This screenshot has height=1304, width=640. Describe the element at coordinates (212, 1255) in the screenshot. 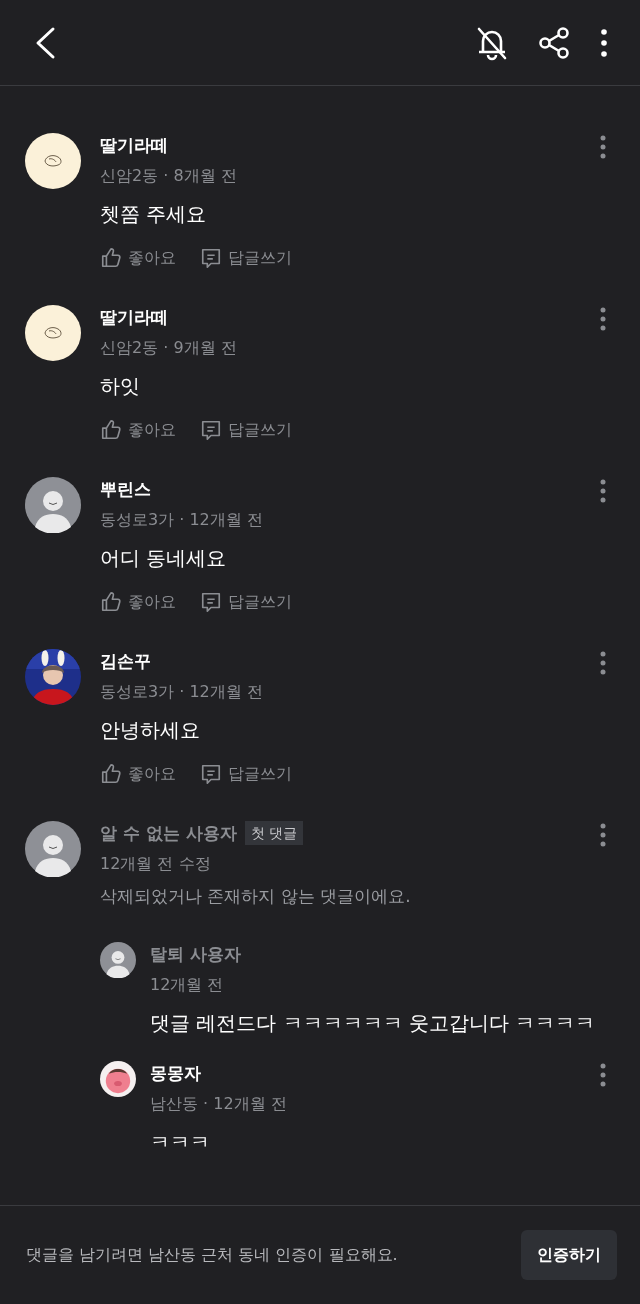

I see `login-notice: 댓글을 남기려면 남산동 근처 동네 인증이 필요해요.` at that location.